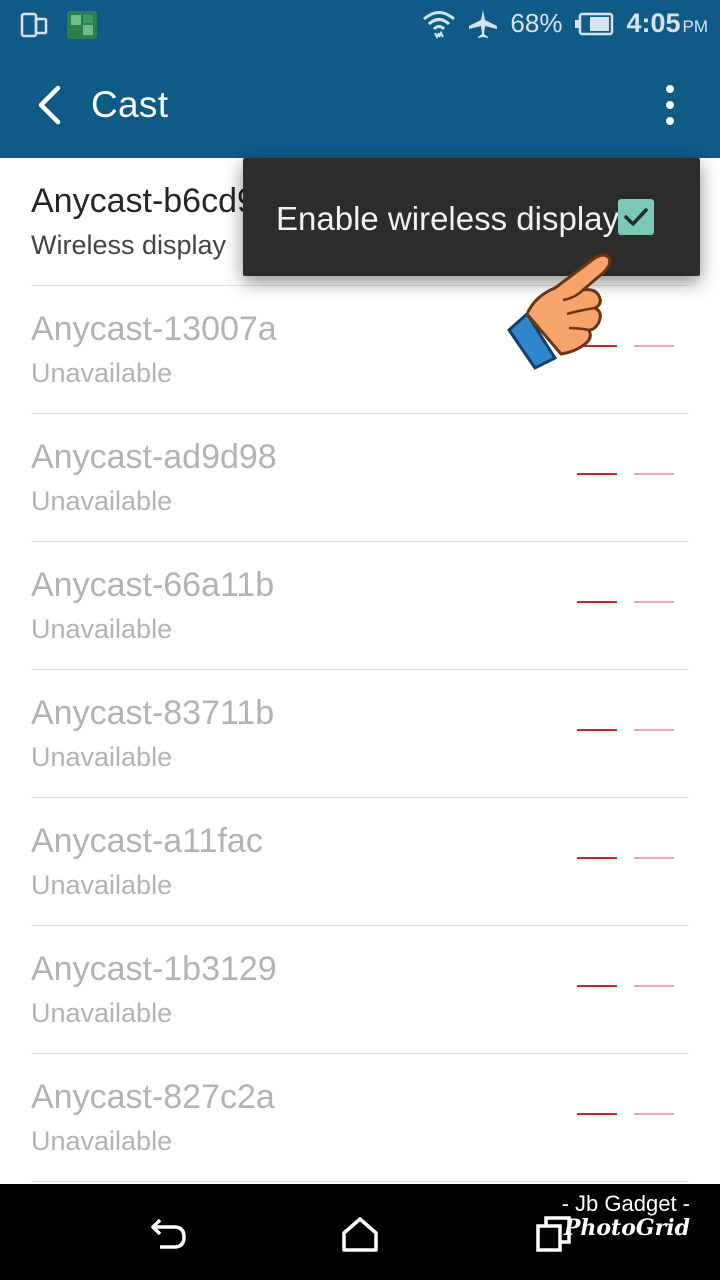  I want to click on device-name: Anycast-83711b, so click(153, 713).